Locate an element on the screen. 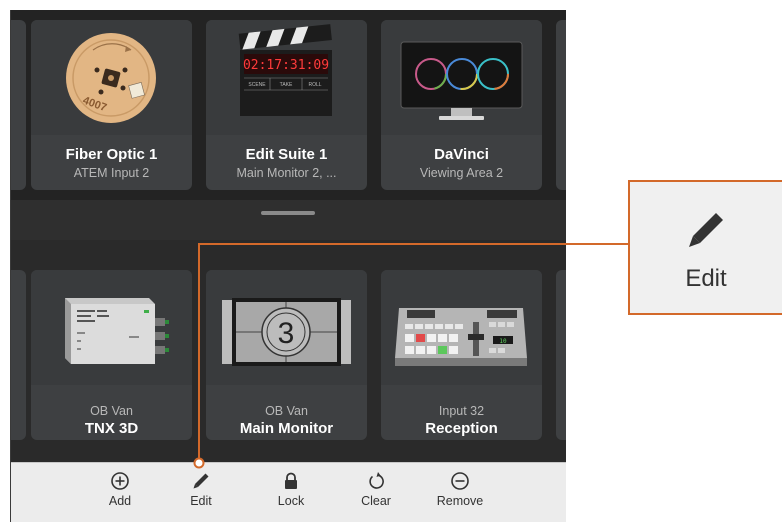 Image resolution: width=782 pixels, height=522 pixels. card-title: Main Monitor is located at coordinates (286, 428).